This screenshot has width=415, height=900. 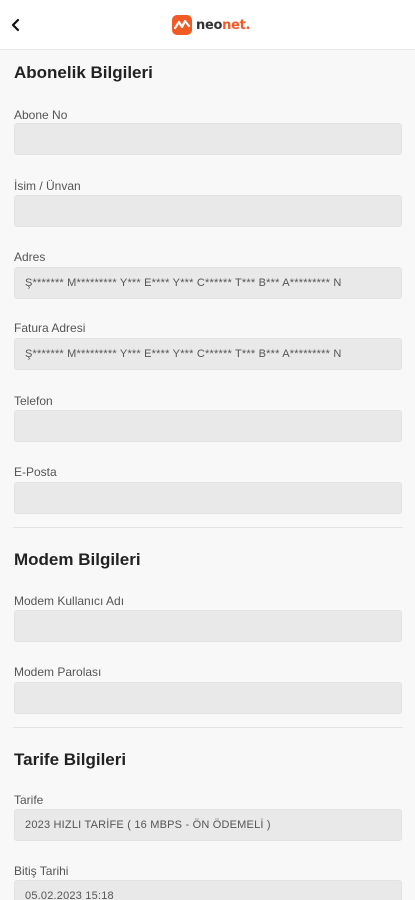 What do you see at coordinates (208, 890) in the screenshot?
I see `end-date-field: 05.02.2023 15:18` at bounding box center [208, 890].